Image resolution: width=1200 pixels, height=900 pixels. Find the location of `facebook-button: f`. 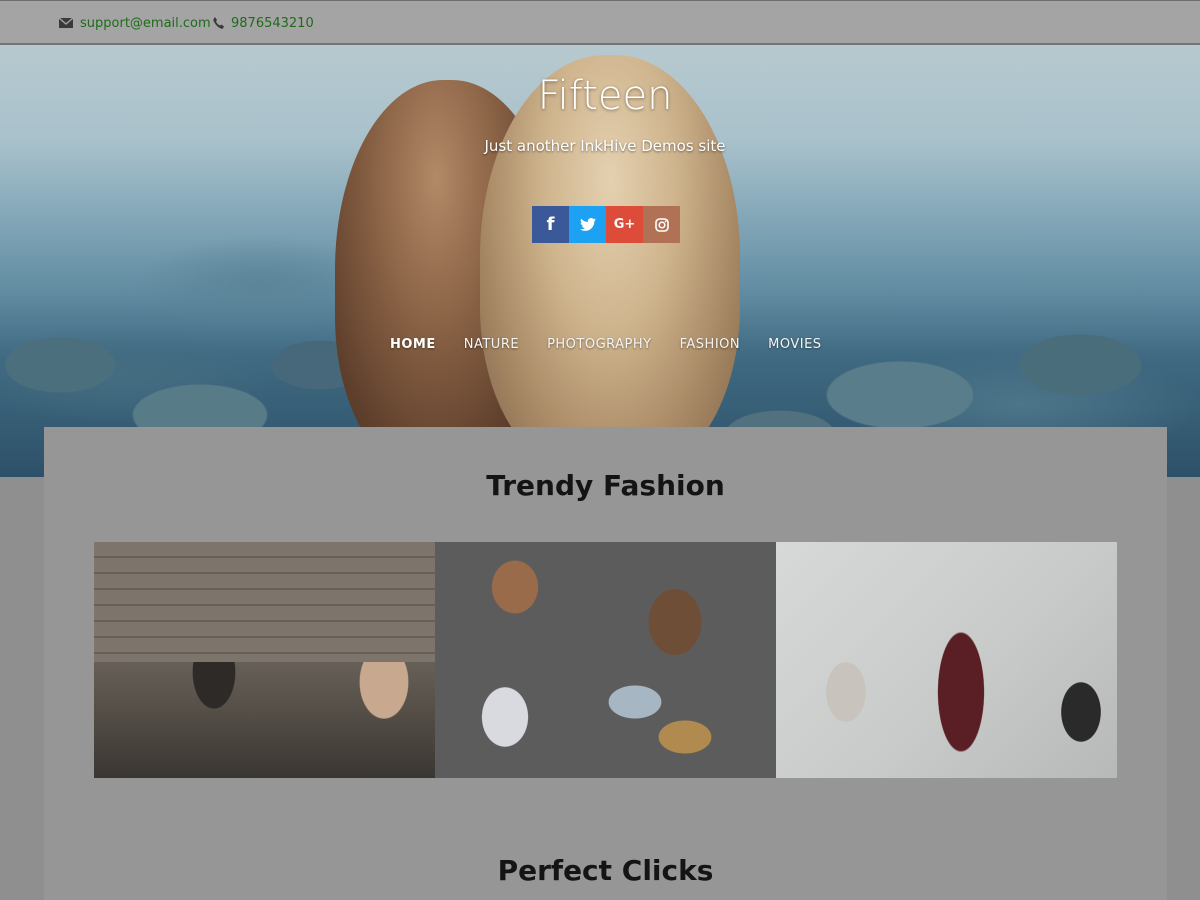

facebook-button: f is located at coordinates (550, 224).